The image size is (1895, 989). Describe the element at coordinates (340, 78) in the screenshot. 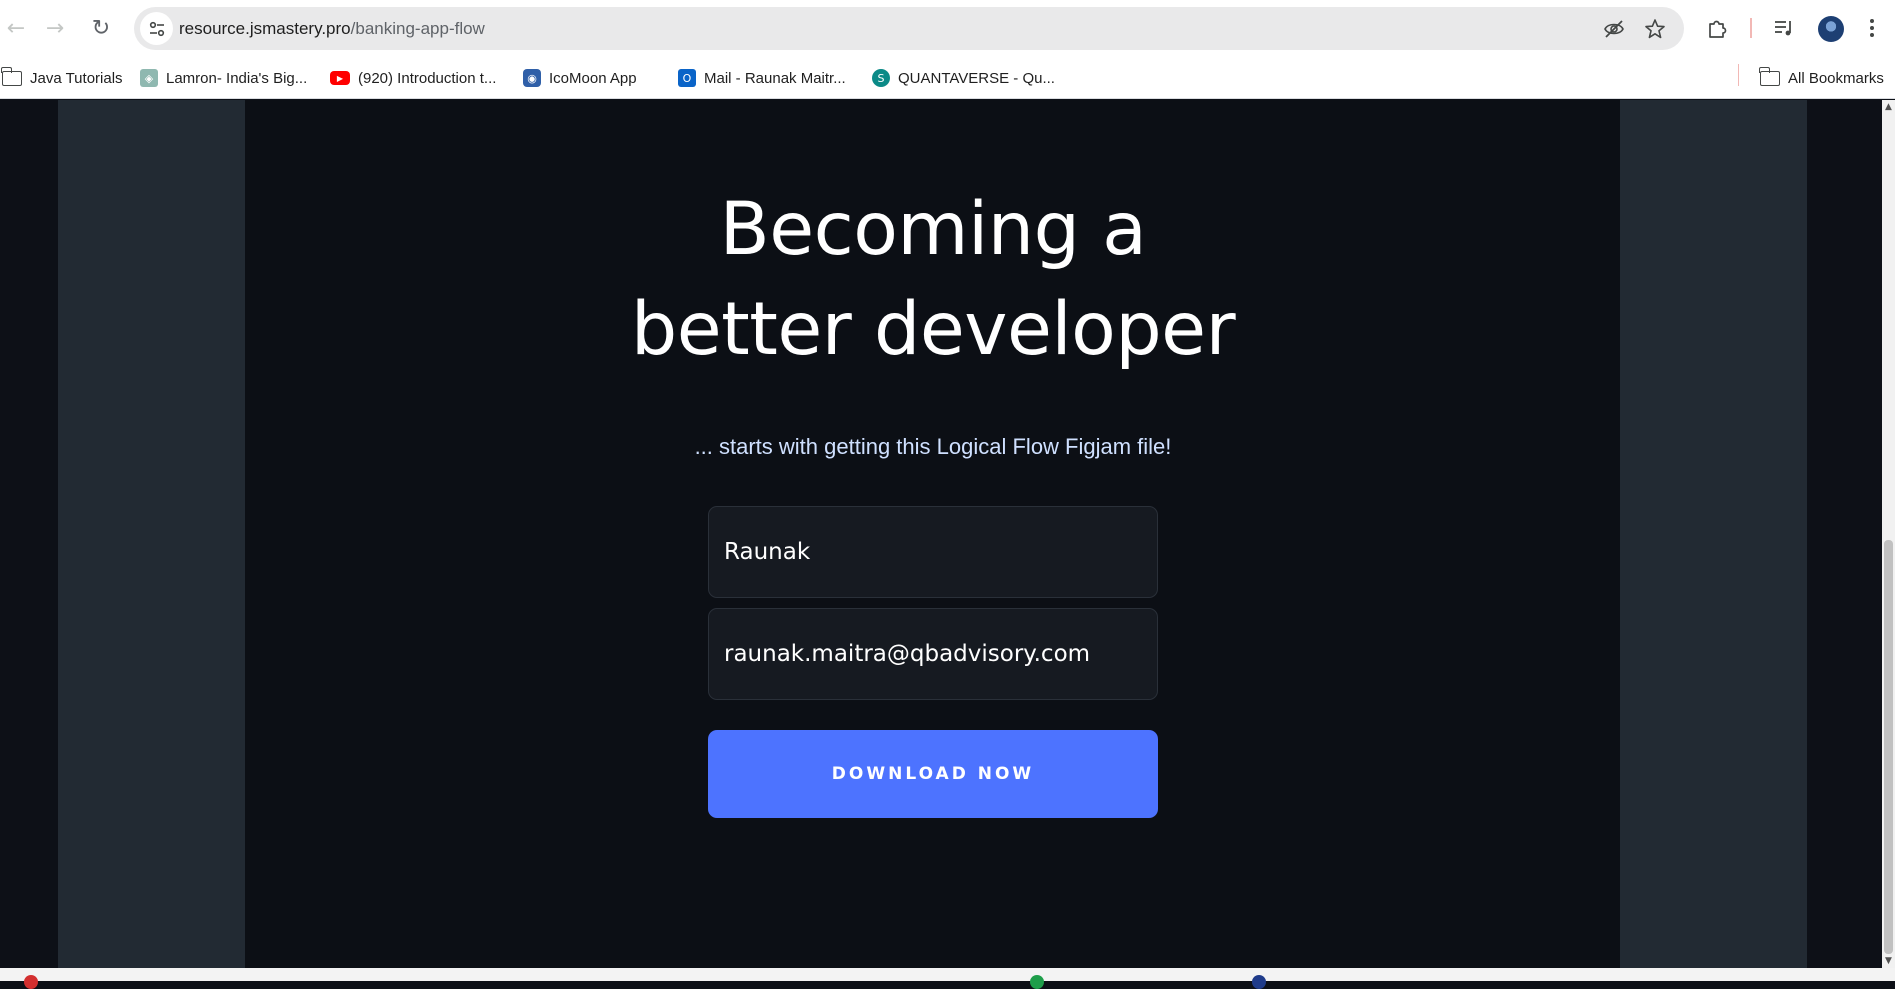

I see `youtube-icon: ▶` at that location.